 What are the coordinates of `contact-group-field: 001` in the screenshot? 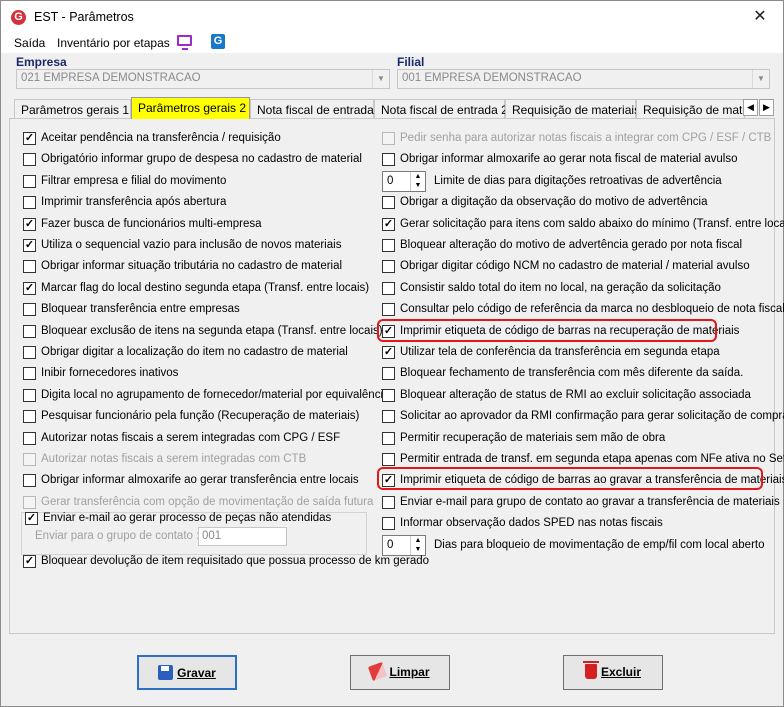 It's located at (242, 536).